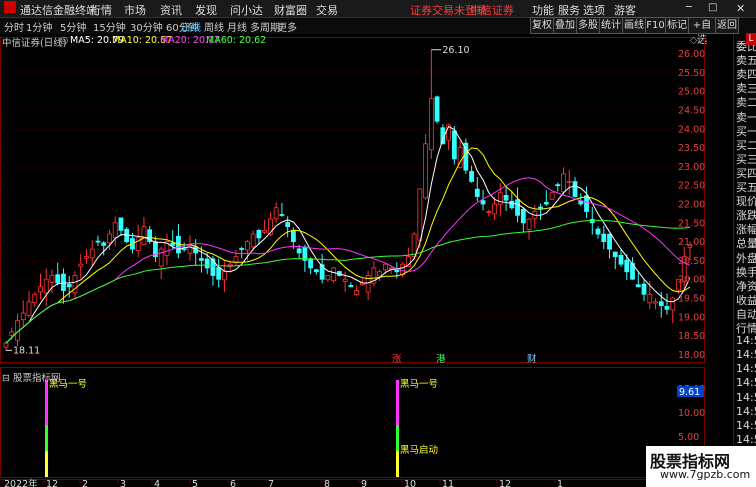 The height and width of the screenshot is (487, 756). Describe the element at coordinates (677, 25) in the screenshot. I see `mark-button: 标记` at that location.